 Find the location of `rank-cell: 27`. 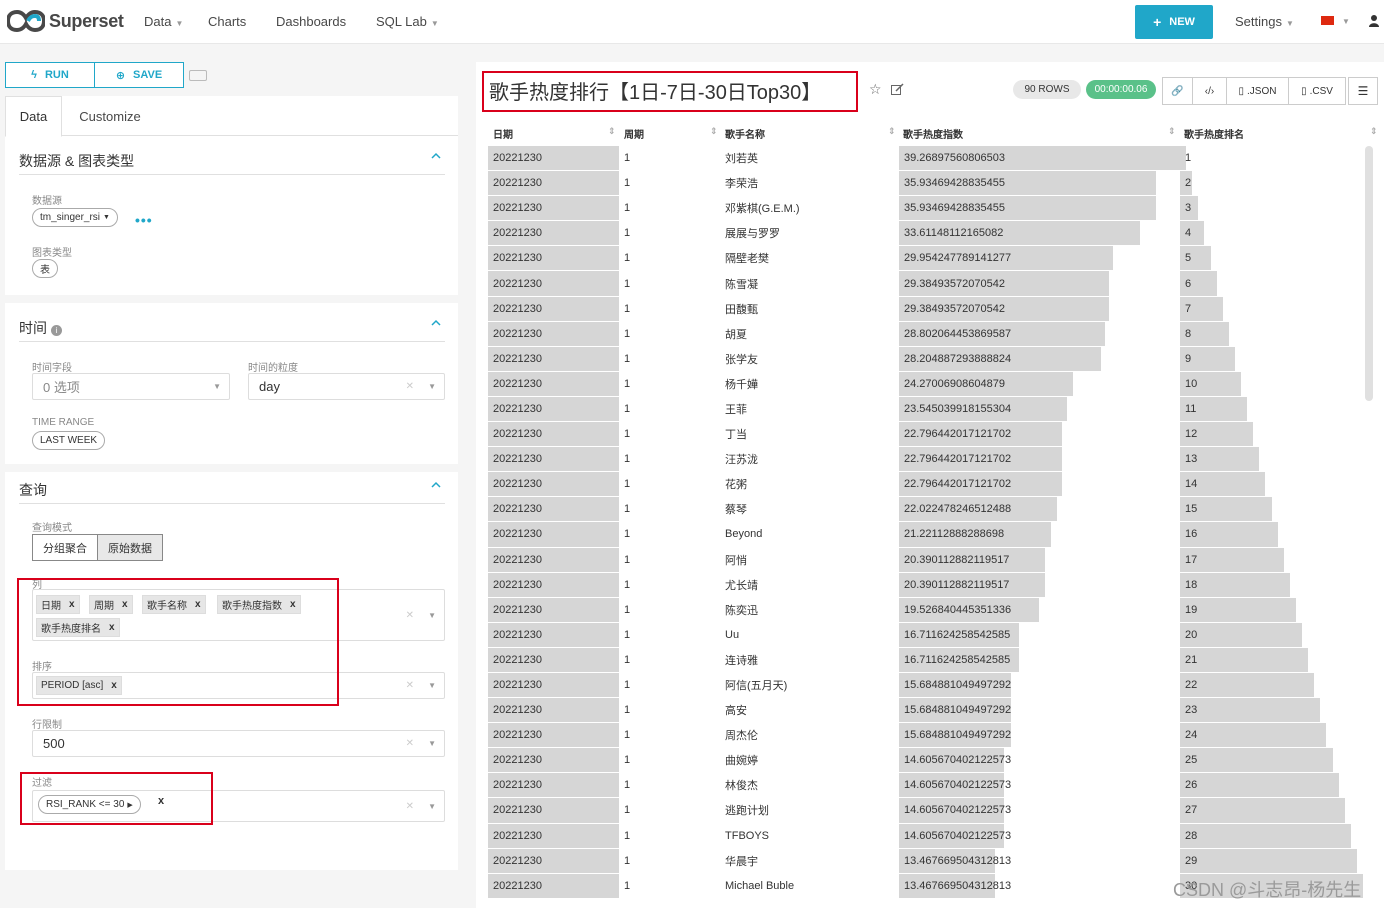

rank-cell: 27 is located at coordinates (1271, 811).